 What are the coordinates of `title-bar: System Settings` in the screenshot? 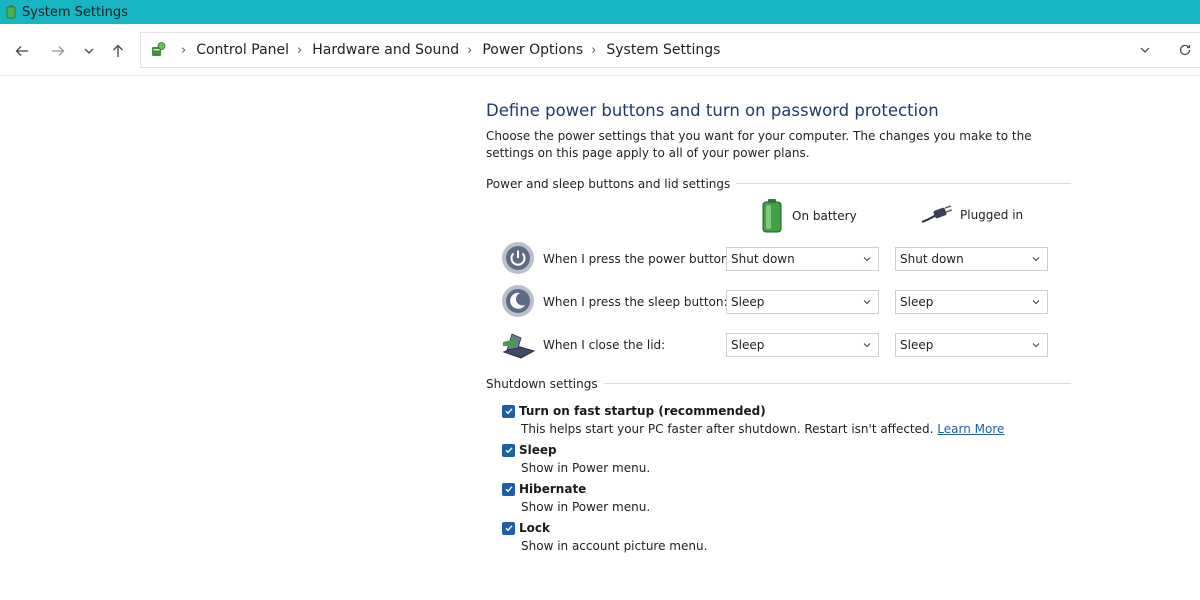 It's located at (600, 12).